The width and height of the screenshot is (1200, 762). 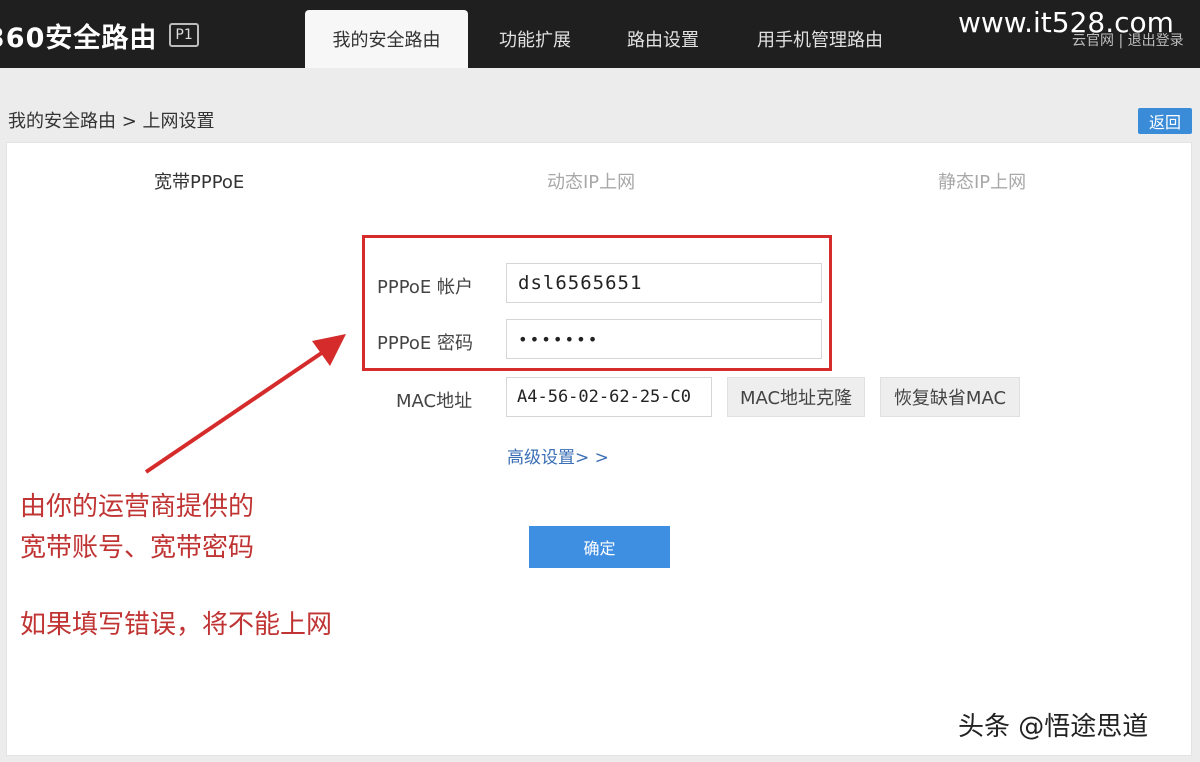 What do you see at coordinates (176, 625) in the screenshot?
I see `annotation-line-3: 如果填写错误，将不能上网` at bounding box center [176, 625].